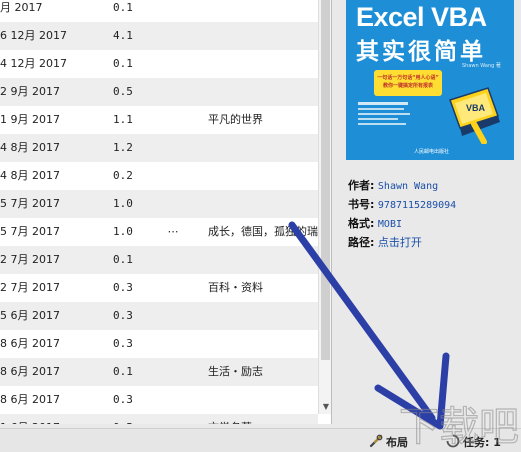  I want to click on cover-badge: VBA, so click(476, 108).